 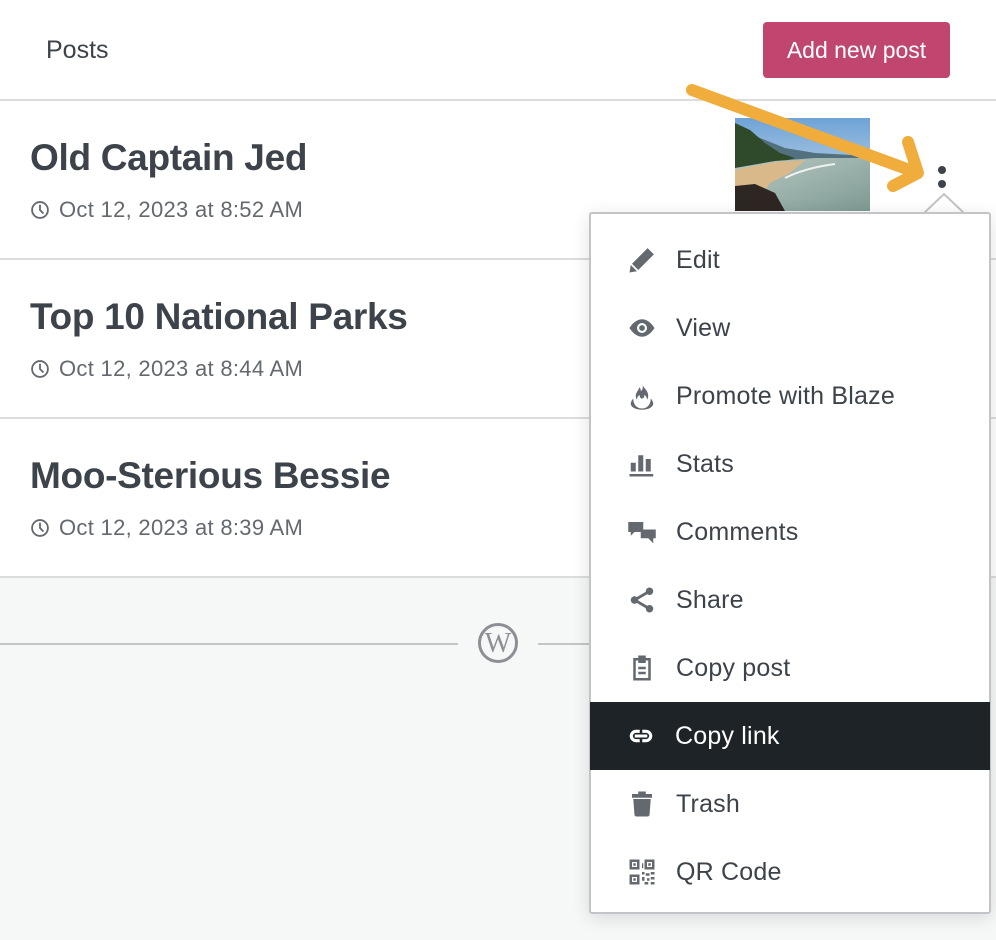 What do you see at coordinates (790, 804) in the screenshot?
I see `menu-item-trash: Trash` at bounding box center [790, 804].